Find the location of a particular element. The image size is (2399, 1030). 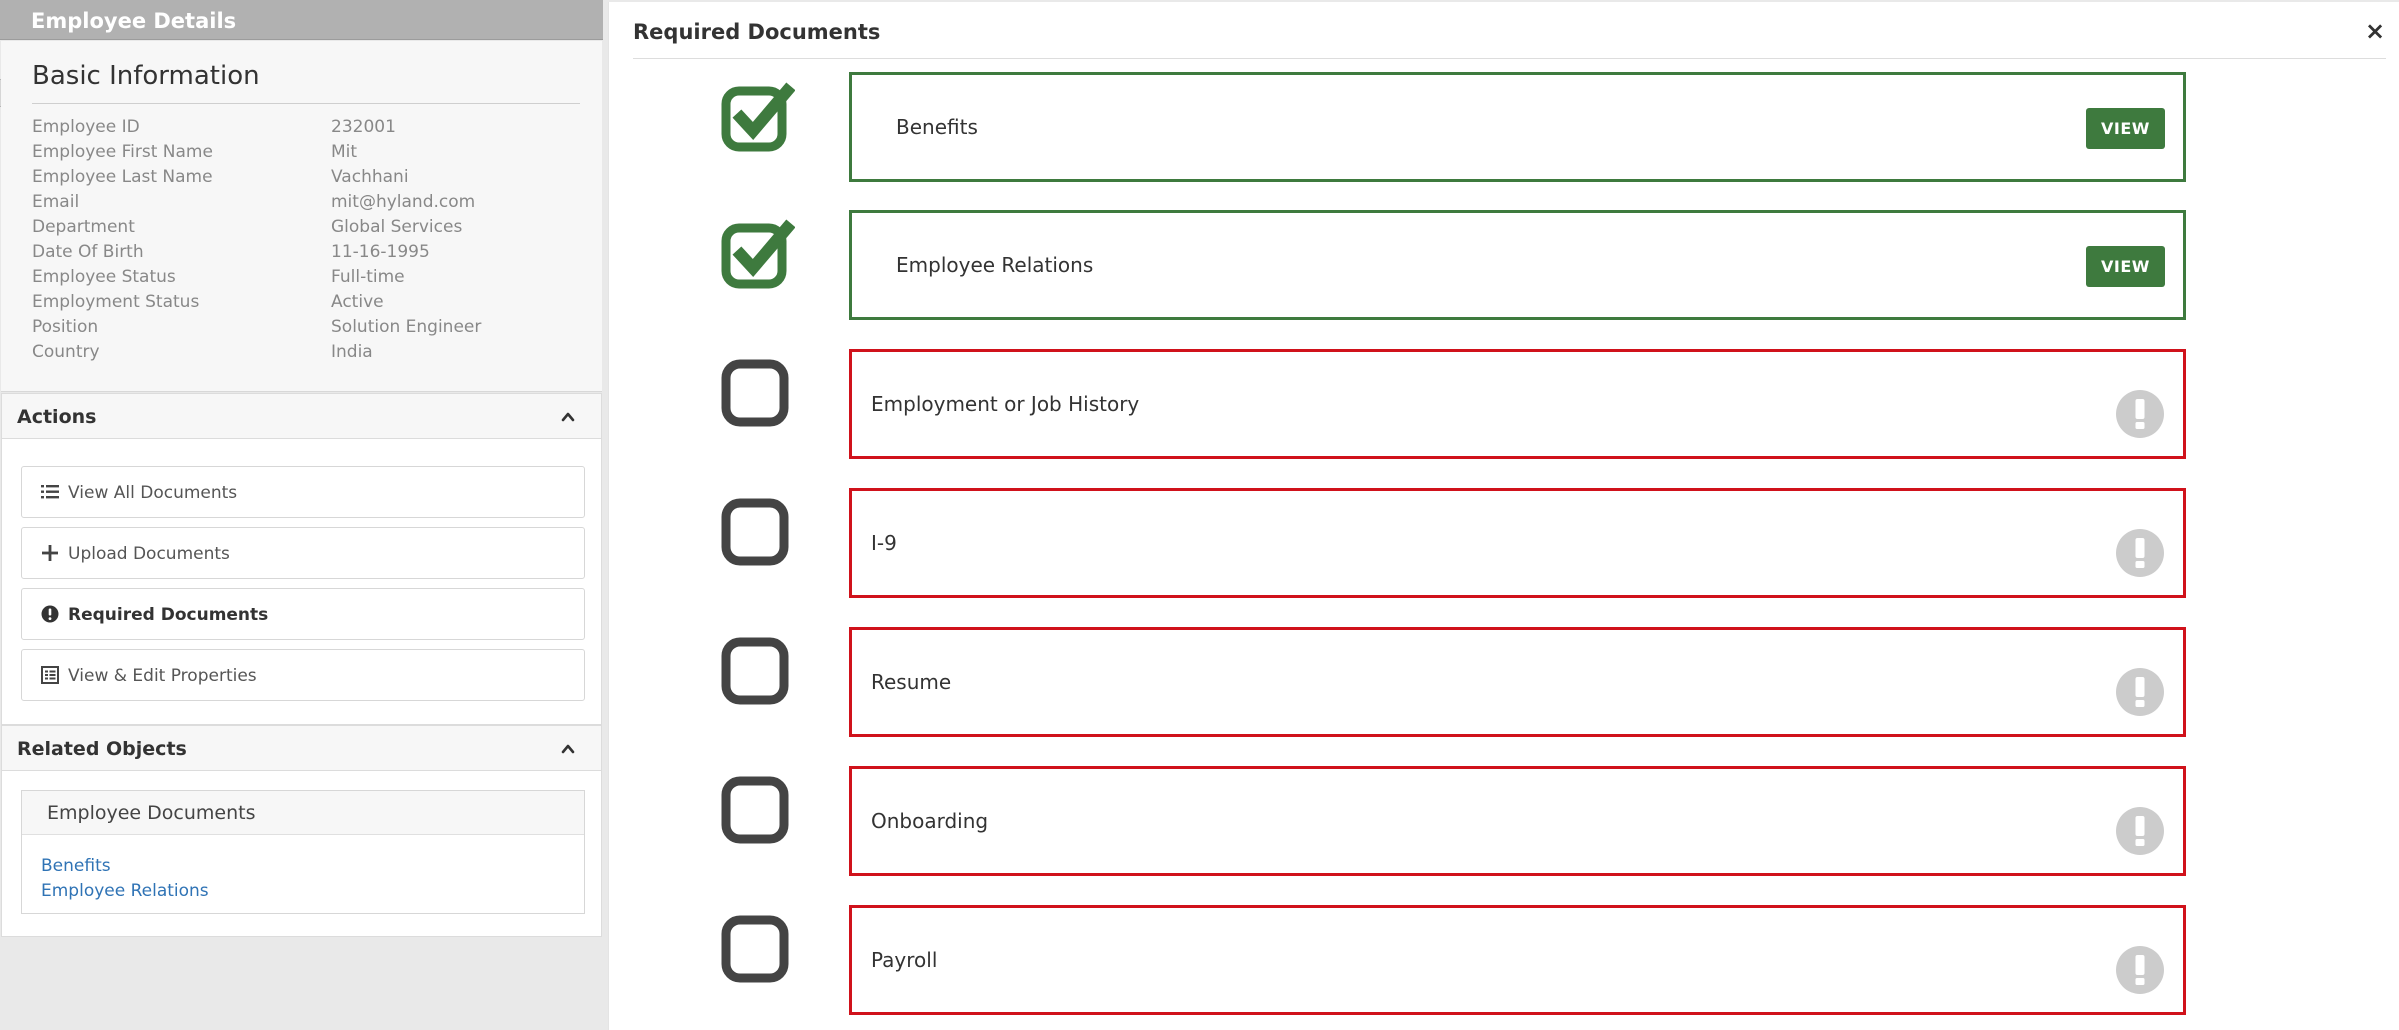

info-value: Vachhani is located at coordinates (370, 177).